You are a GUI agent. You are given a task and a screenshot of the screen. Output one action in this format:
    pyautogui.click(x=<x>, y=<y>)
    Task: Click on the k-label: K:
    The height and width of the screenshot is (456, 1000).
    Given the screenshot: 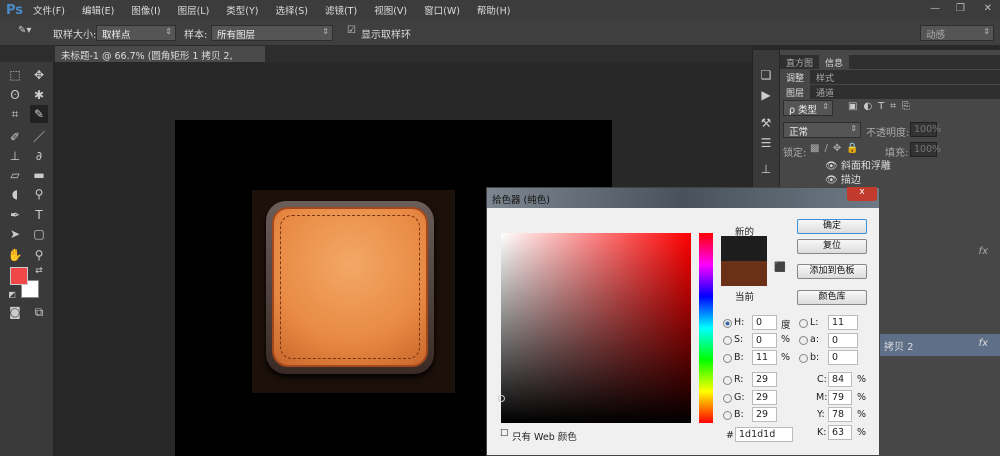 What is the action you would take?
    pyautogui.click(x=822, y=432)
    